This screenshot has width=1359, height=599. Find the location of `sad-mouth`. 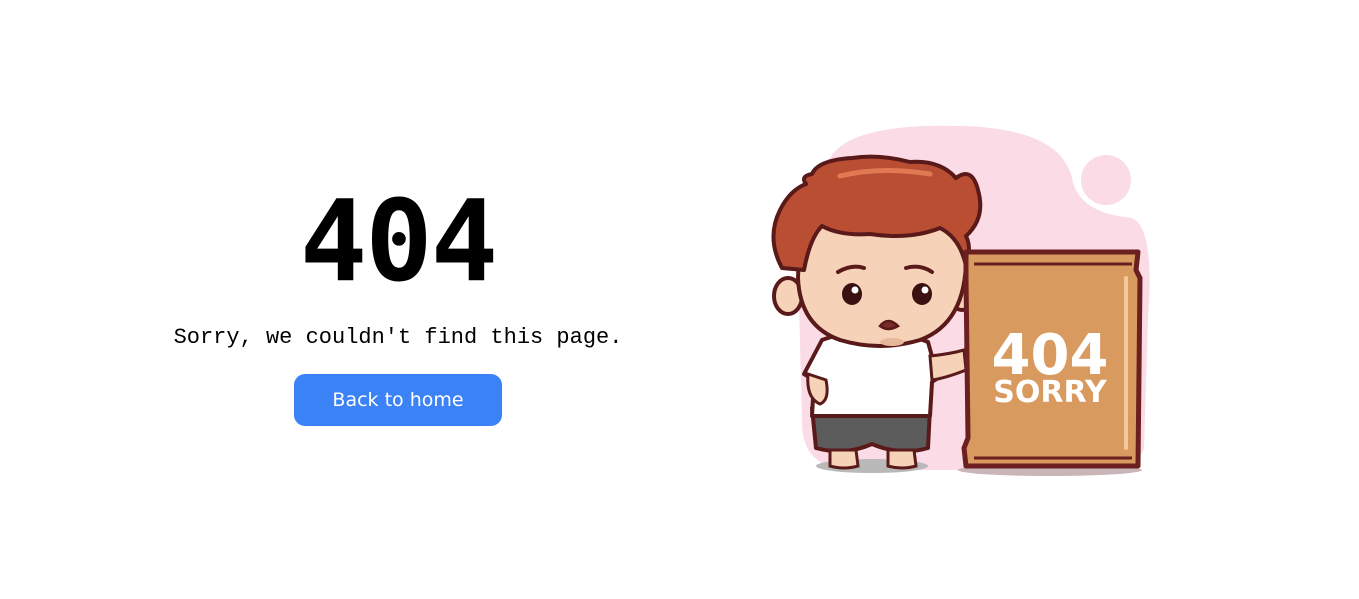

sad-mouth is located at coordinates (889, 325).